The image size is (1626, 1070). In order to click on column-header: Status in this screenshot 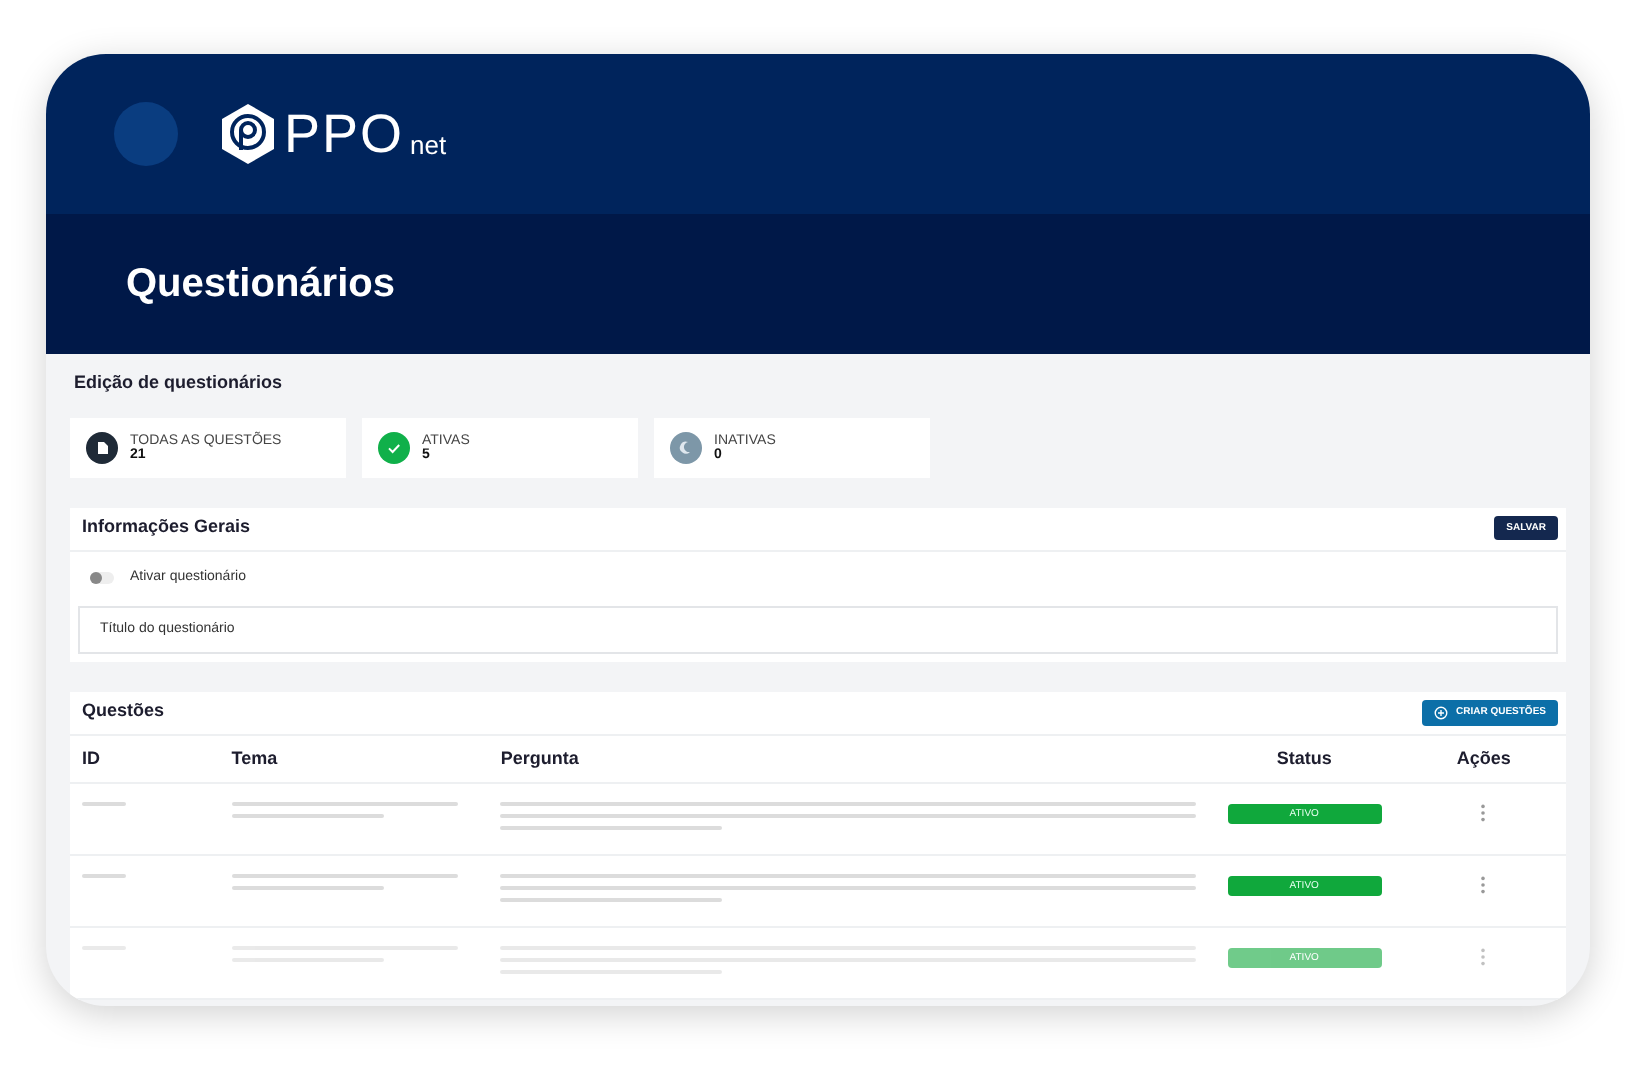, I will do `click(1304, 757)`.